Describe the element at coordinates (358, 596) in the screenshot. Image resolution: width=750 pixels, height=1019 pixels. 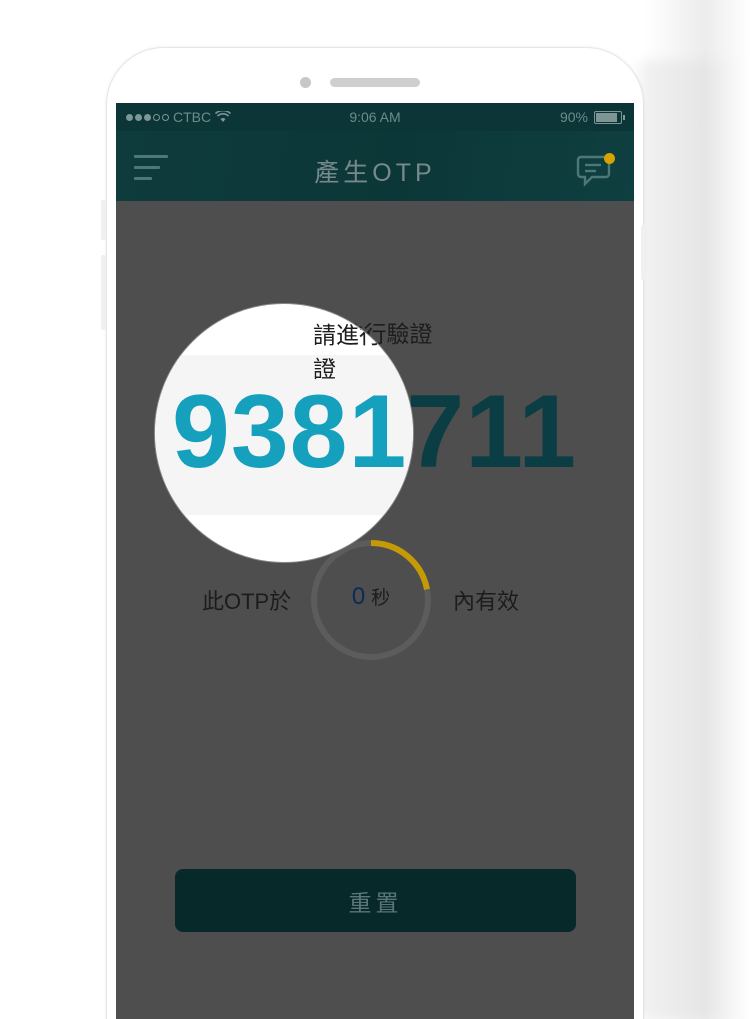
I see `timer-seconds: 0` at that location.